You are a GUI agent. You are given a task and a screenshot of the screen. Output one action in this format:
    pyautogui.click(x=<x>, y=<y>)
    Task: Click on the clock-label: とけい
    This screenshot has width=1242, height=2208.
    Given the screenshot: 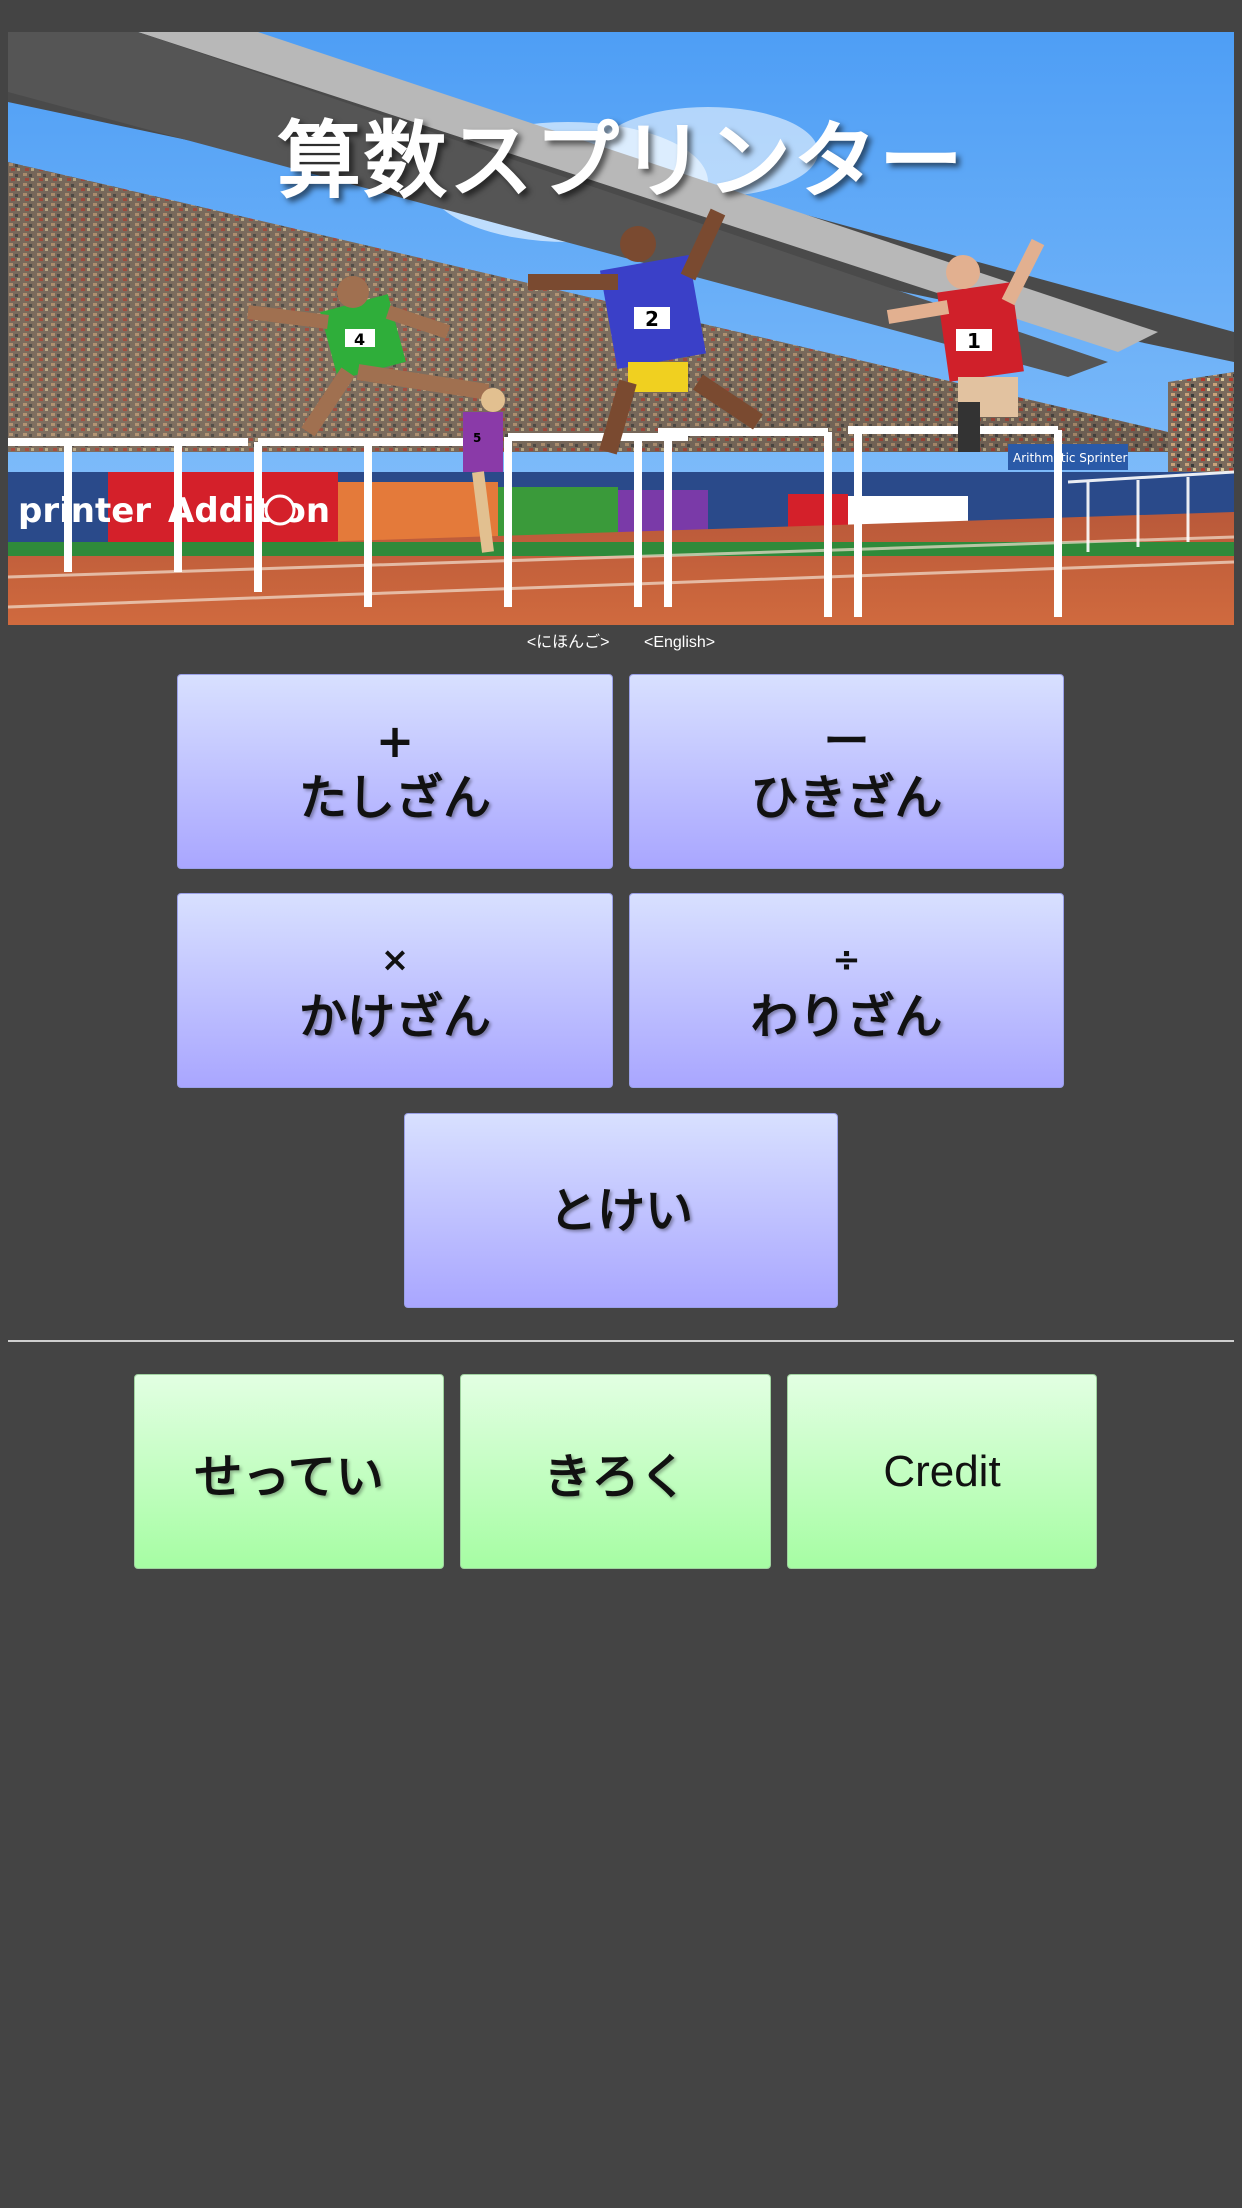 What is the action you would take?
    pyautogui.click(x=620, y=1210)
    